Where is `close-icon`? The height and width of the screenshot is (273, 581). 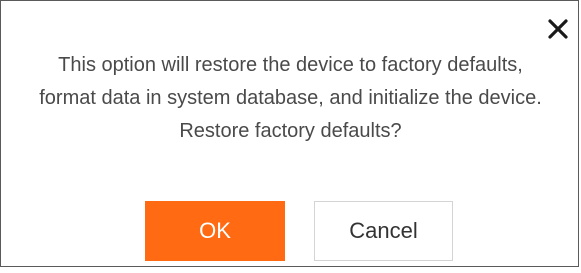
close-icon is located at coordinates (558, 29).